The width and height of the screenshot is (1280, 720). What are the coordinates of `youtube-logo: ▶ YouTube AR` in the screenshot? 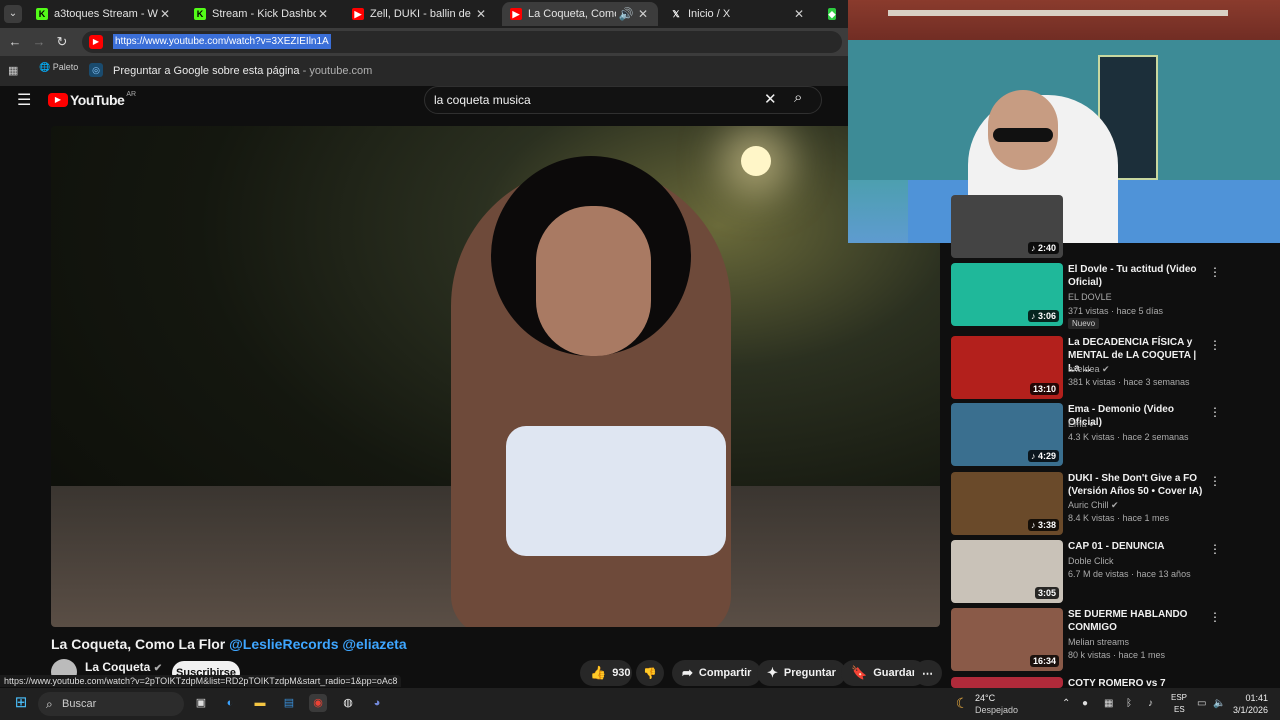 It's located at (92, 99).